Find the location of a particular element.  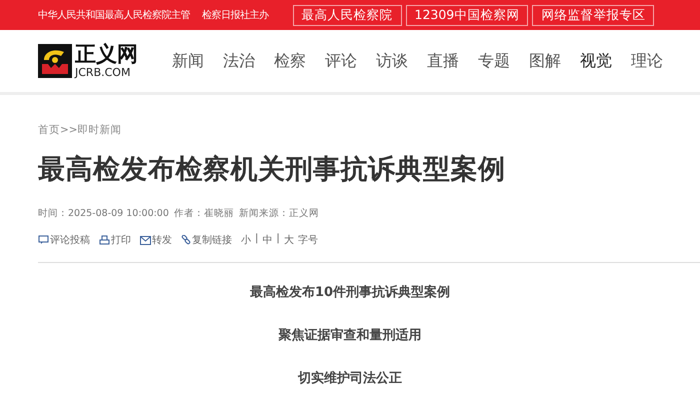

printer-icon is located at coordinates (104, 240).